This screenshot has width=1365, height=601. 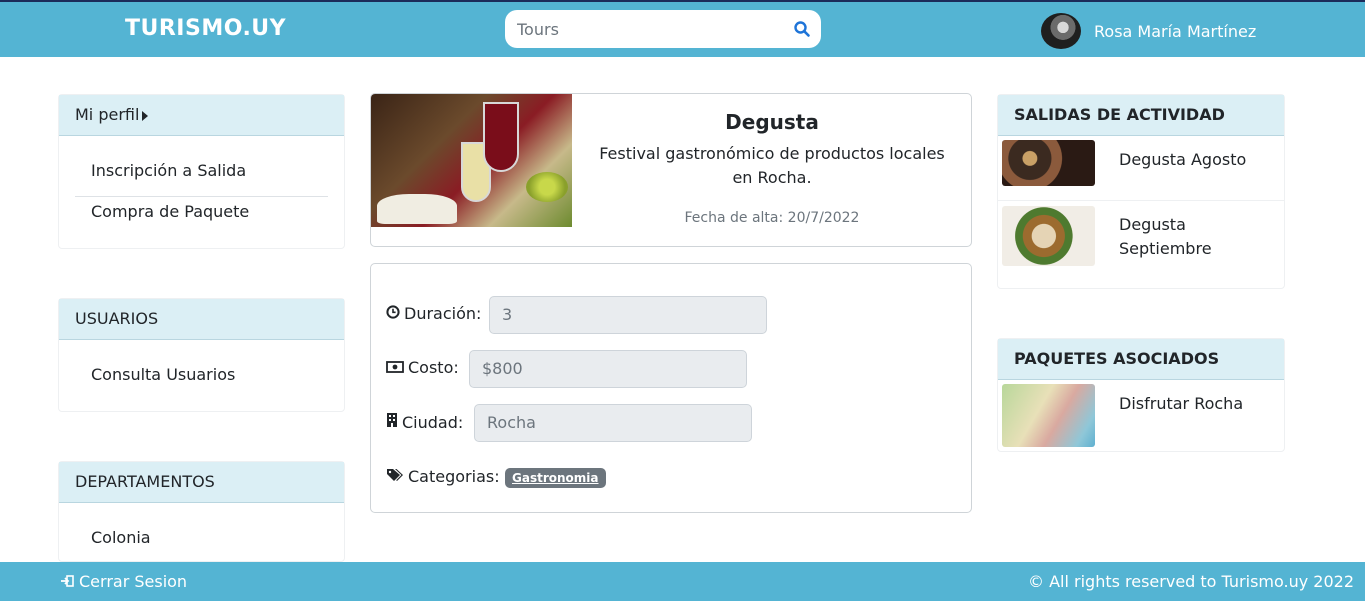 What do you see at coordinates (613, 423) in the screenshot?
I see `city-field: Rocha` at bounding box center [613, 423].